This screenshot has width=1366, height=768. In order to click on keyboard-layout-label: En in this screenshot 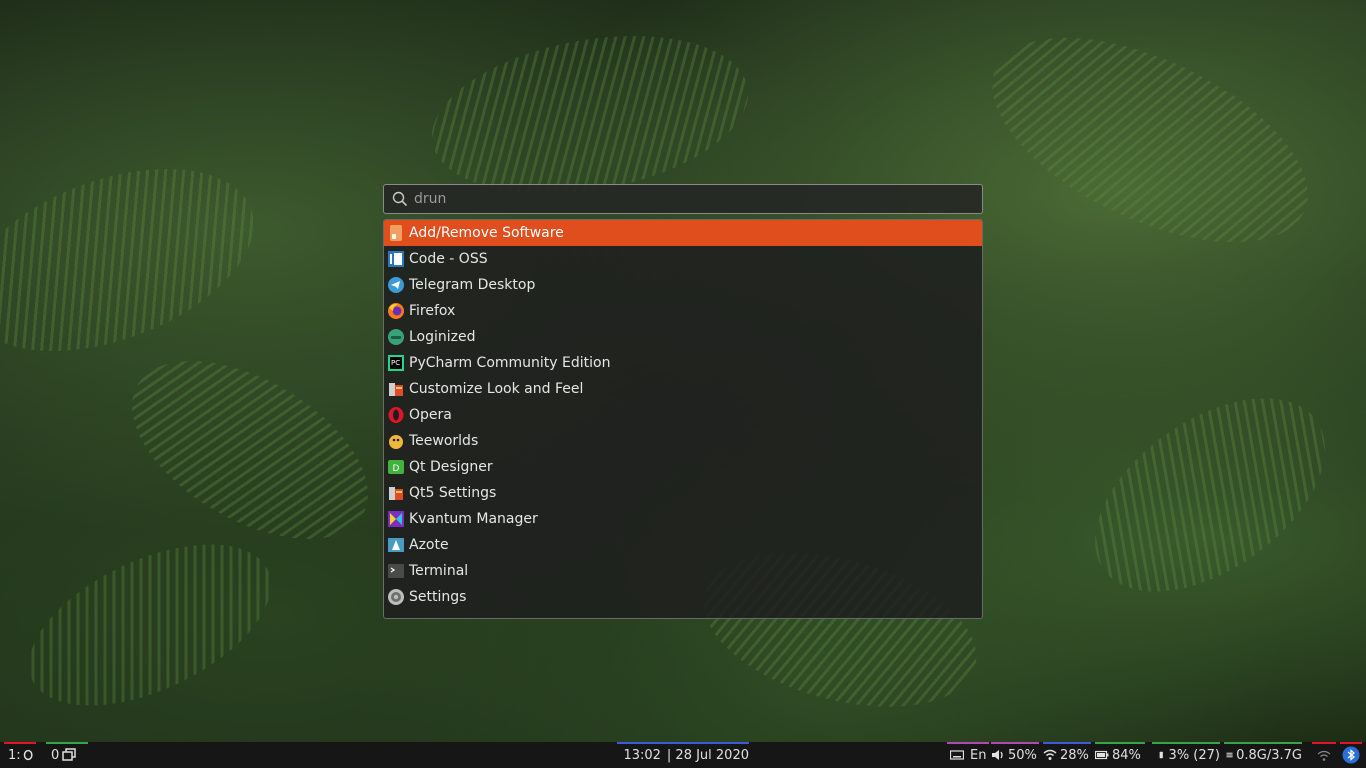, I will do `click(978, 755)`.